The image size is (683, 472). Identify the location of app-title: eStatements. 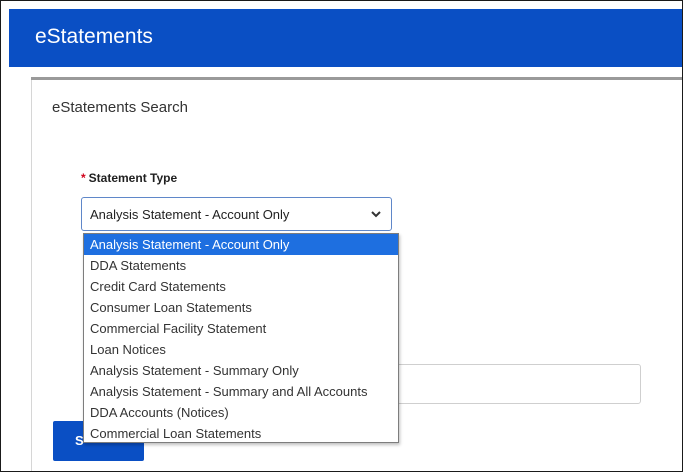
(94, 36).